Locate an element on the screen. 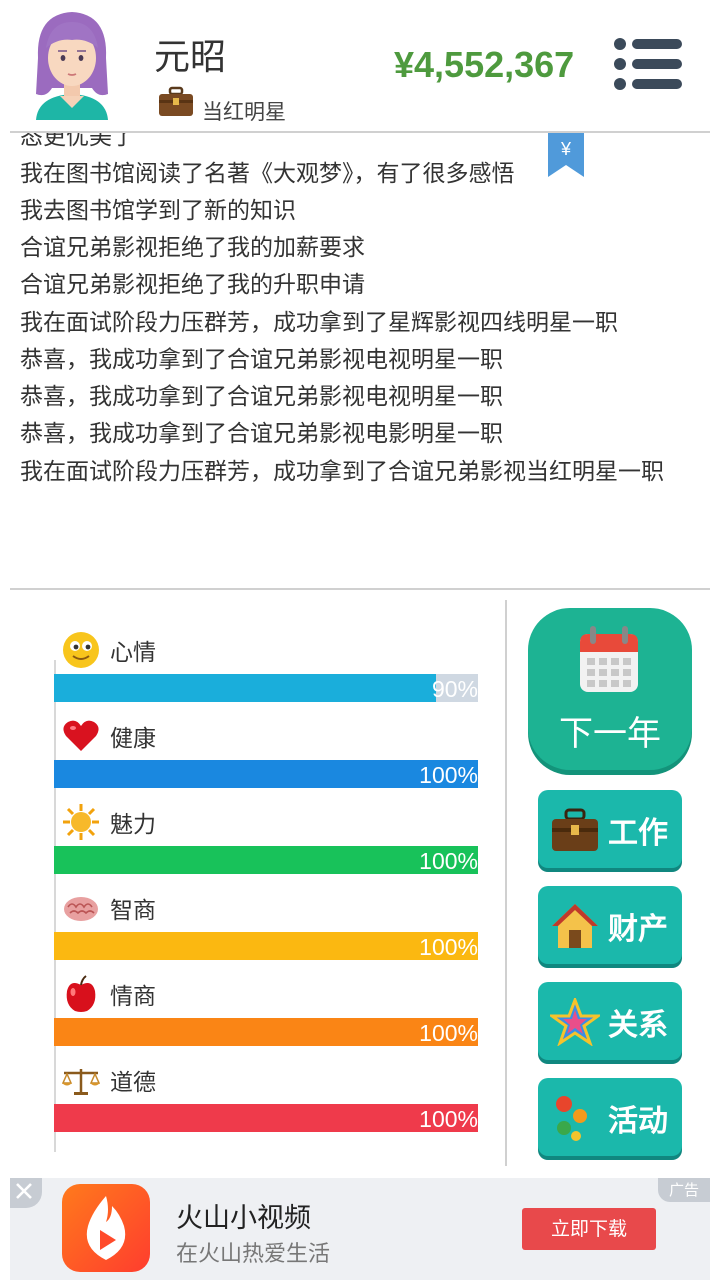 The height and width of the screenshot is (1280, 720). log-entry: 态更优美了 is located at coordinates (77, 141).